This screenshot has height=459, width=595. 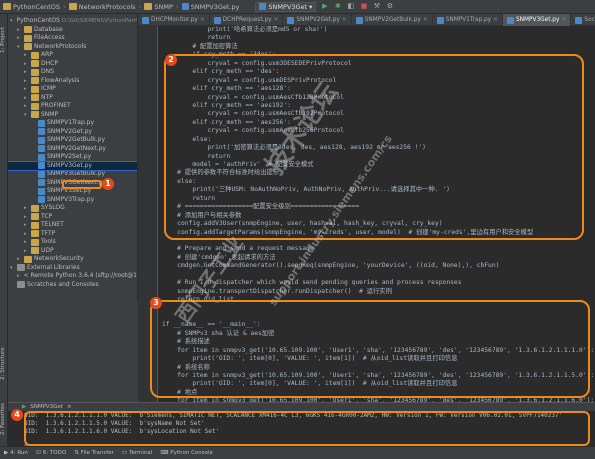 What do you see at coordinates (317, 20) in the screenshot?
I see `editor-tab: SNMPV2Get.py ×` at bounding box center [317, 20].